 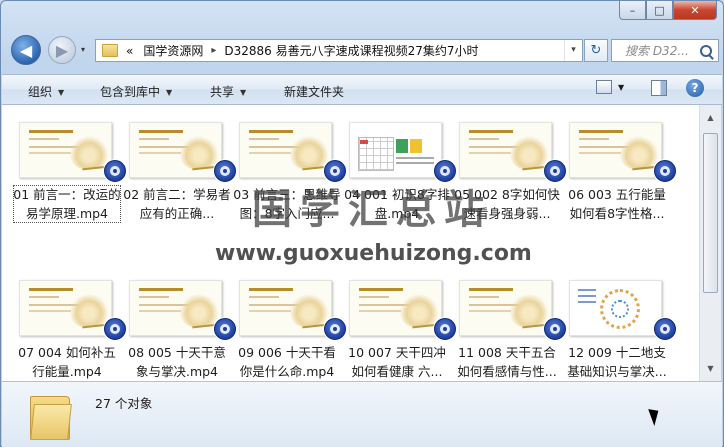 What do you see at coordinates (46, 91) in the screenshot?
I see `organize-menu: 组织 ▼` at bounding box center [46, 91].